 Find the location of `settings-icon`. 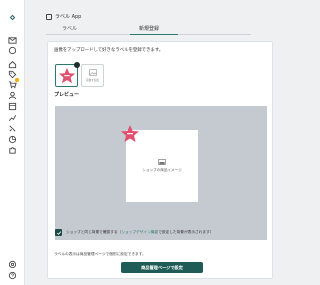

settings-icon is located at coordinates (12, 264).